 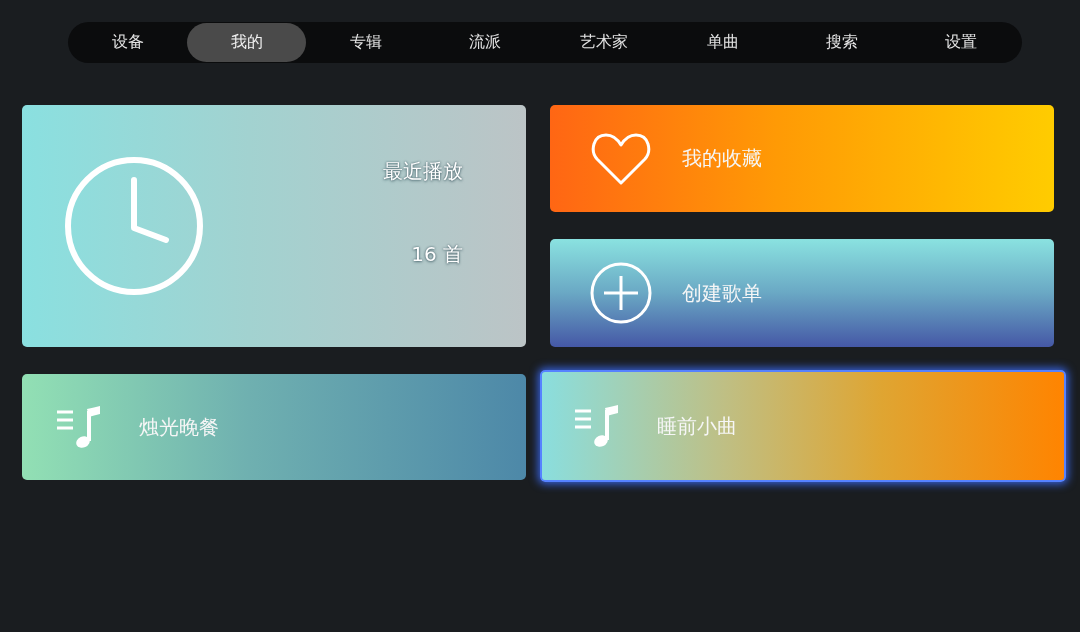 What do you see at coordinates (484, 42) in the screenshot?
I see `nav-tab: 流派` at bounding box center [484, 42].